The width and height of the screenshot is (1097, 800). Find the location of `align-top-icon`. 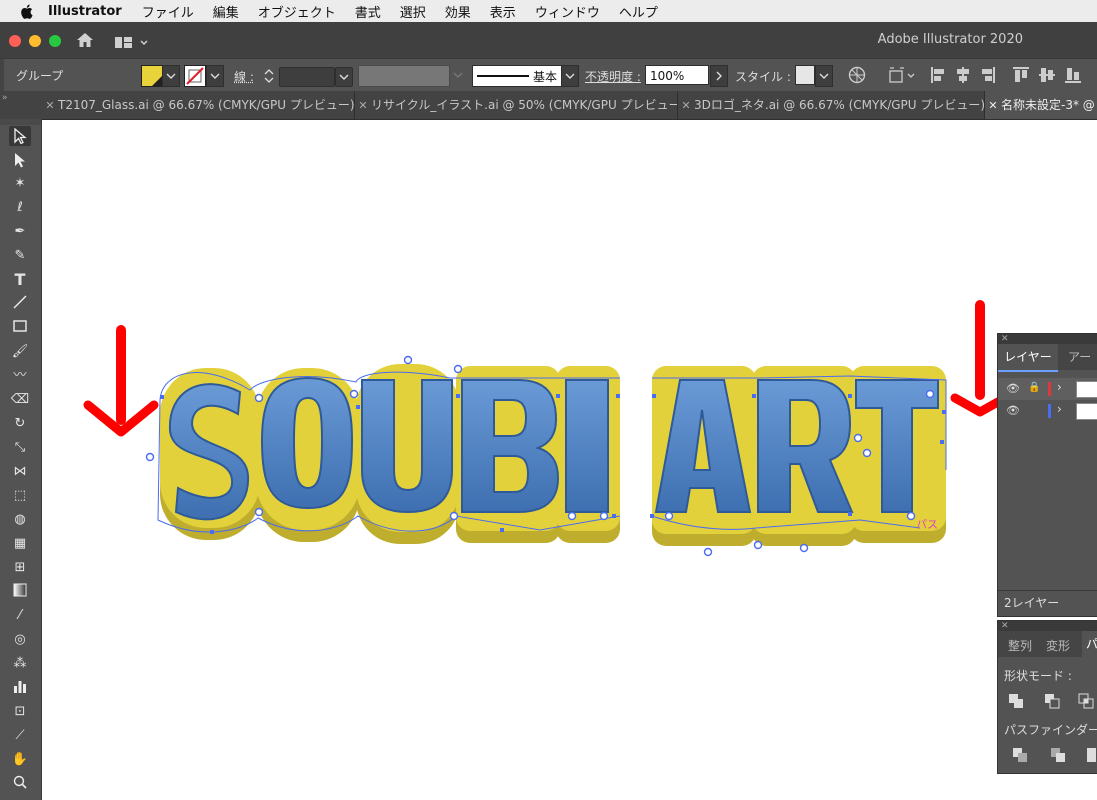

align-top-icon is located at coordinates (1021, 76).